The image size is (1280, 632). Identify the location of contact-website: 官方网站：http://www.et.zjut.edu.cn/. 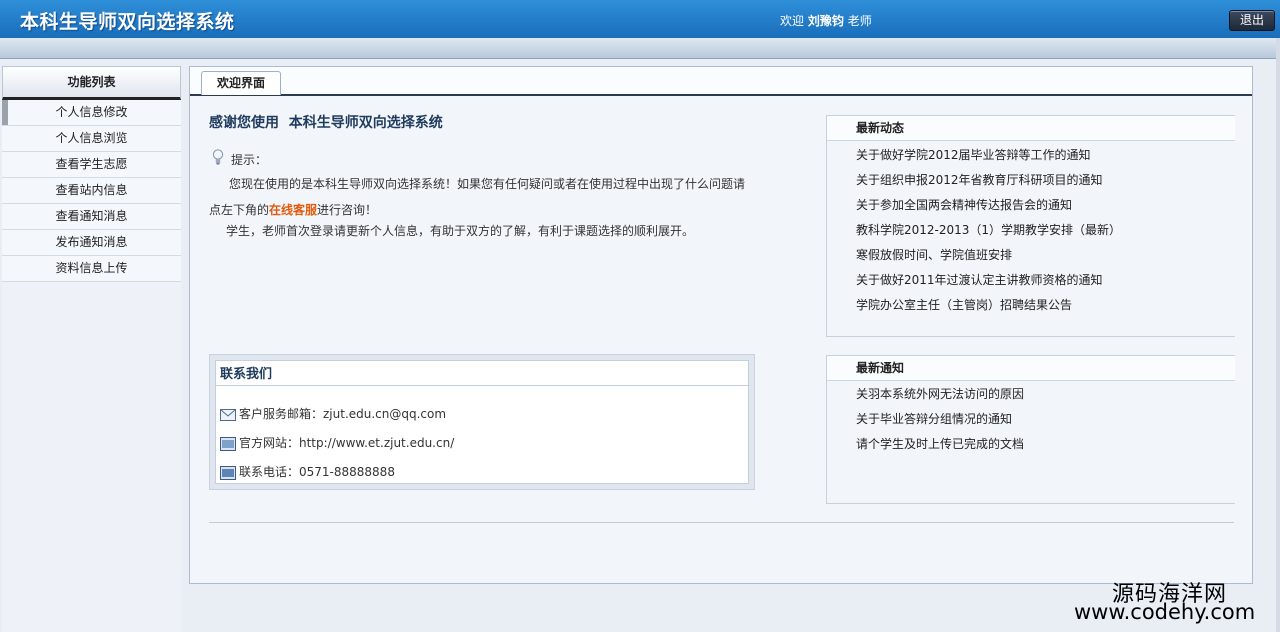
(347, 443).